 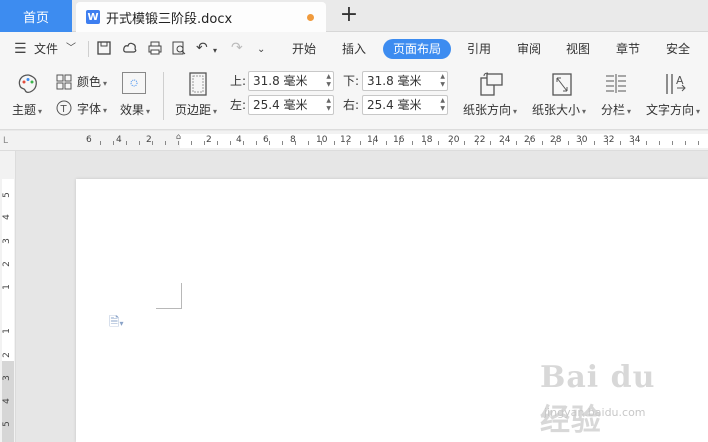 What do you see at coordinates (394, 105) in the screenshot?
I see `right-margin-value: 25.4 毫米` at bounding box center [394, 105].